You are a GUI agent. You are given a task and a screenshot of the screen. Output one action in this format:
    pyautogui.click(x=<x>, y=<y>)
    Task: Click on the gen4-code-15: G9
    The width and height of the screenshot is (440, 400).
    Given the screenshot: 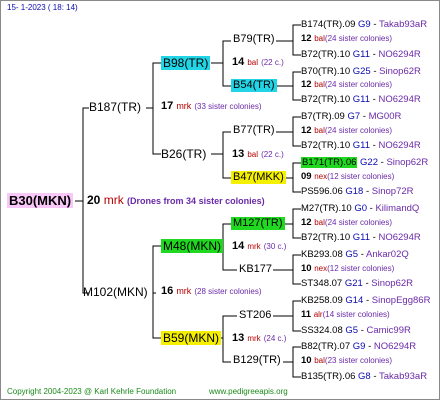 What is the action you would take?
    pyautogui.click(x=359, y=346)
    